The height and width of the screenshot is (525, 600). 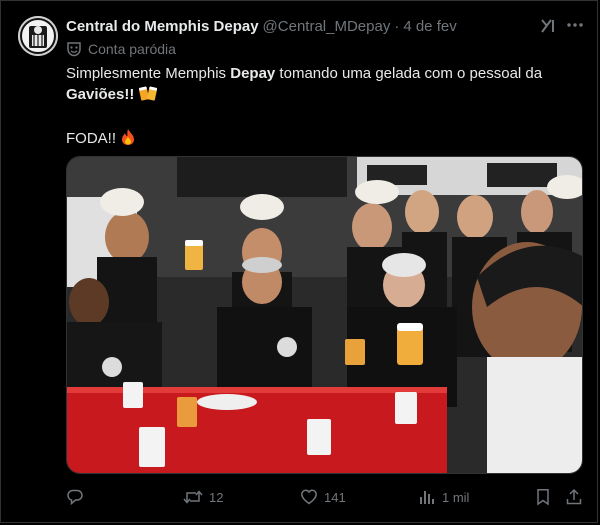 I want to click on bookmark-icon, so click(x=543, y=497).